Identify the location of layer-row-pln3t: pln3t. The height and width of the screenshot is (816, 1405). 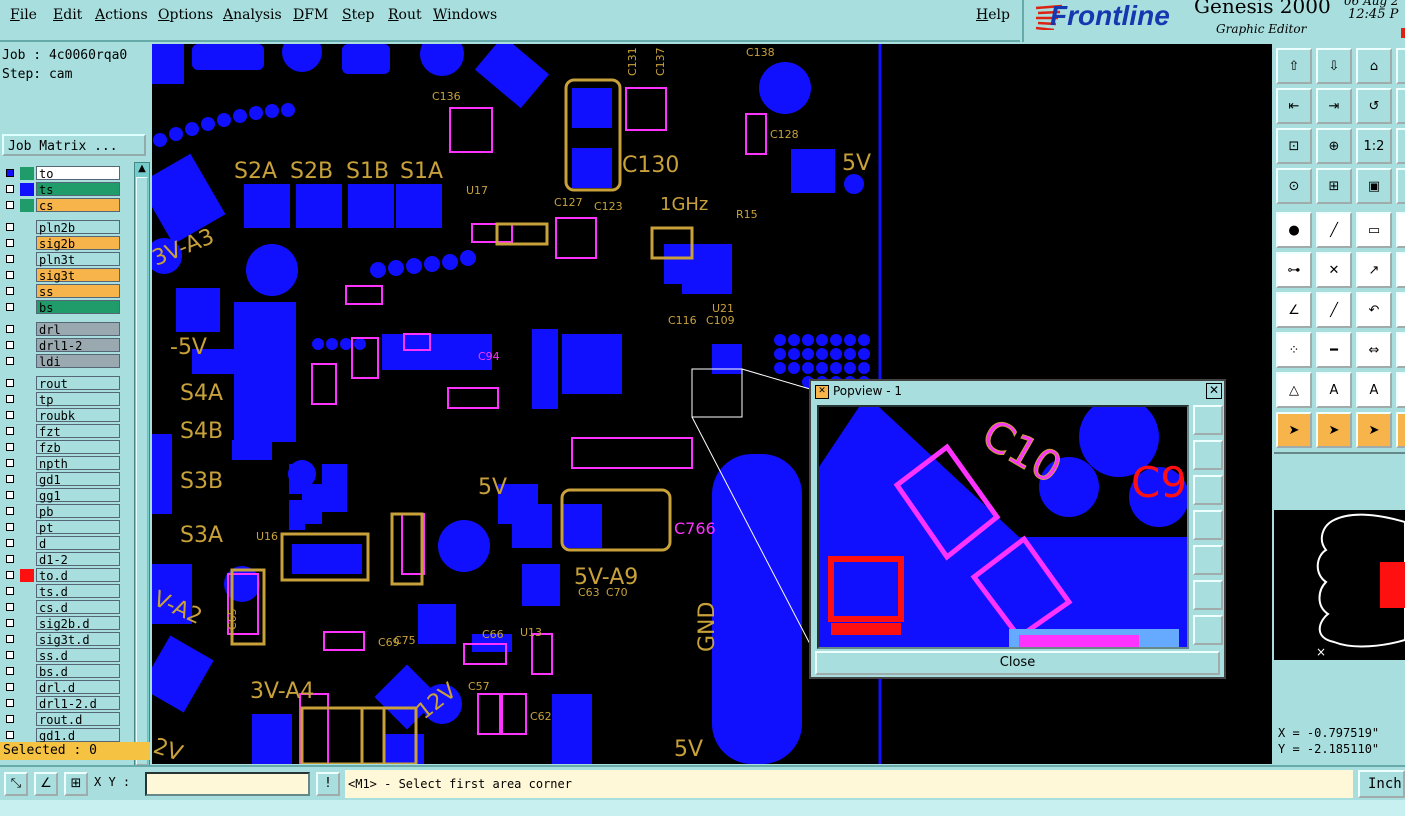
(62, 259).